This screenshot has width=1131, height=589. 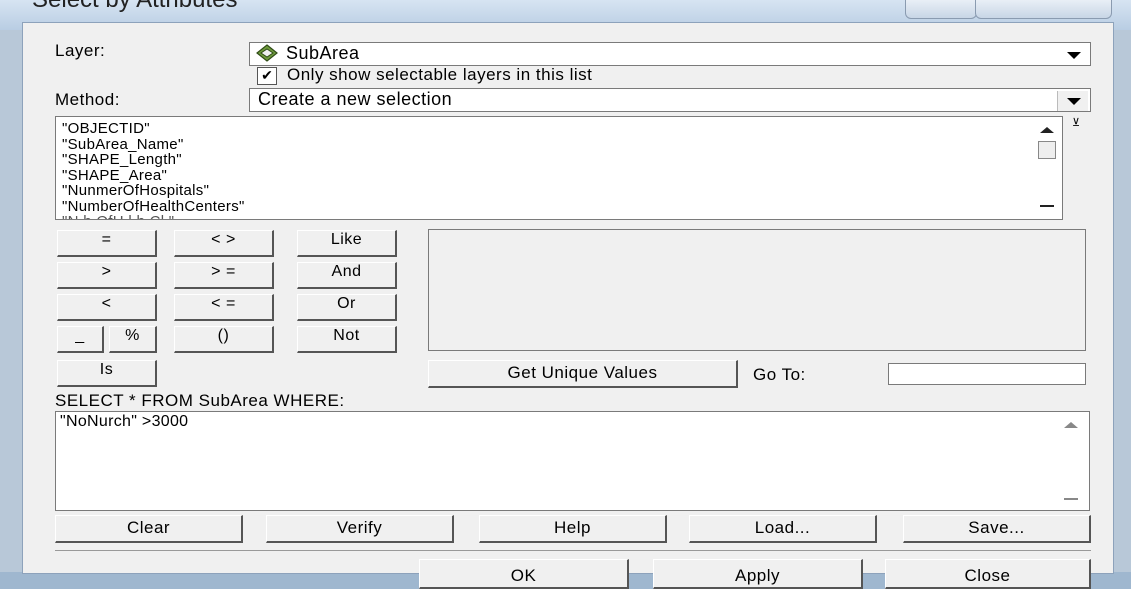 What do you see at coordinates (987, 374) in the screenshot?
I see `goto-input` at bounding box center [987, 374].